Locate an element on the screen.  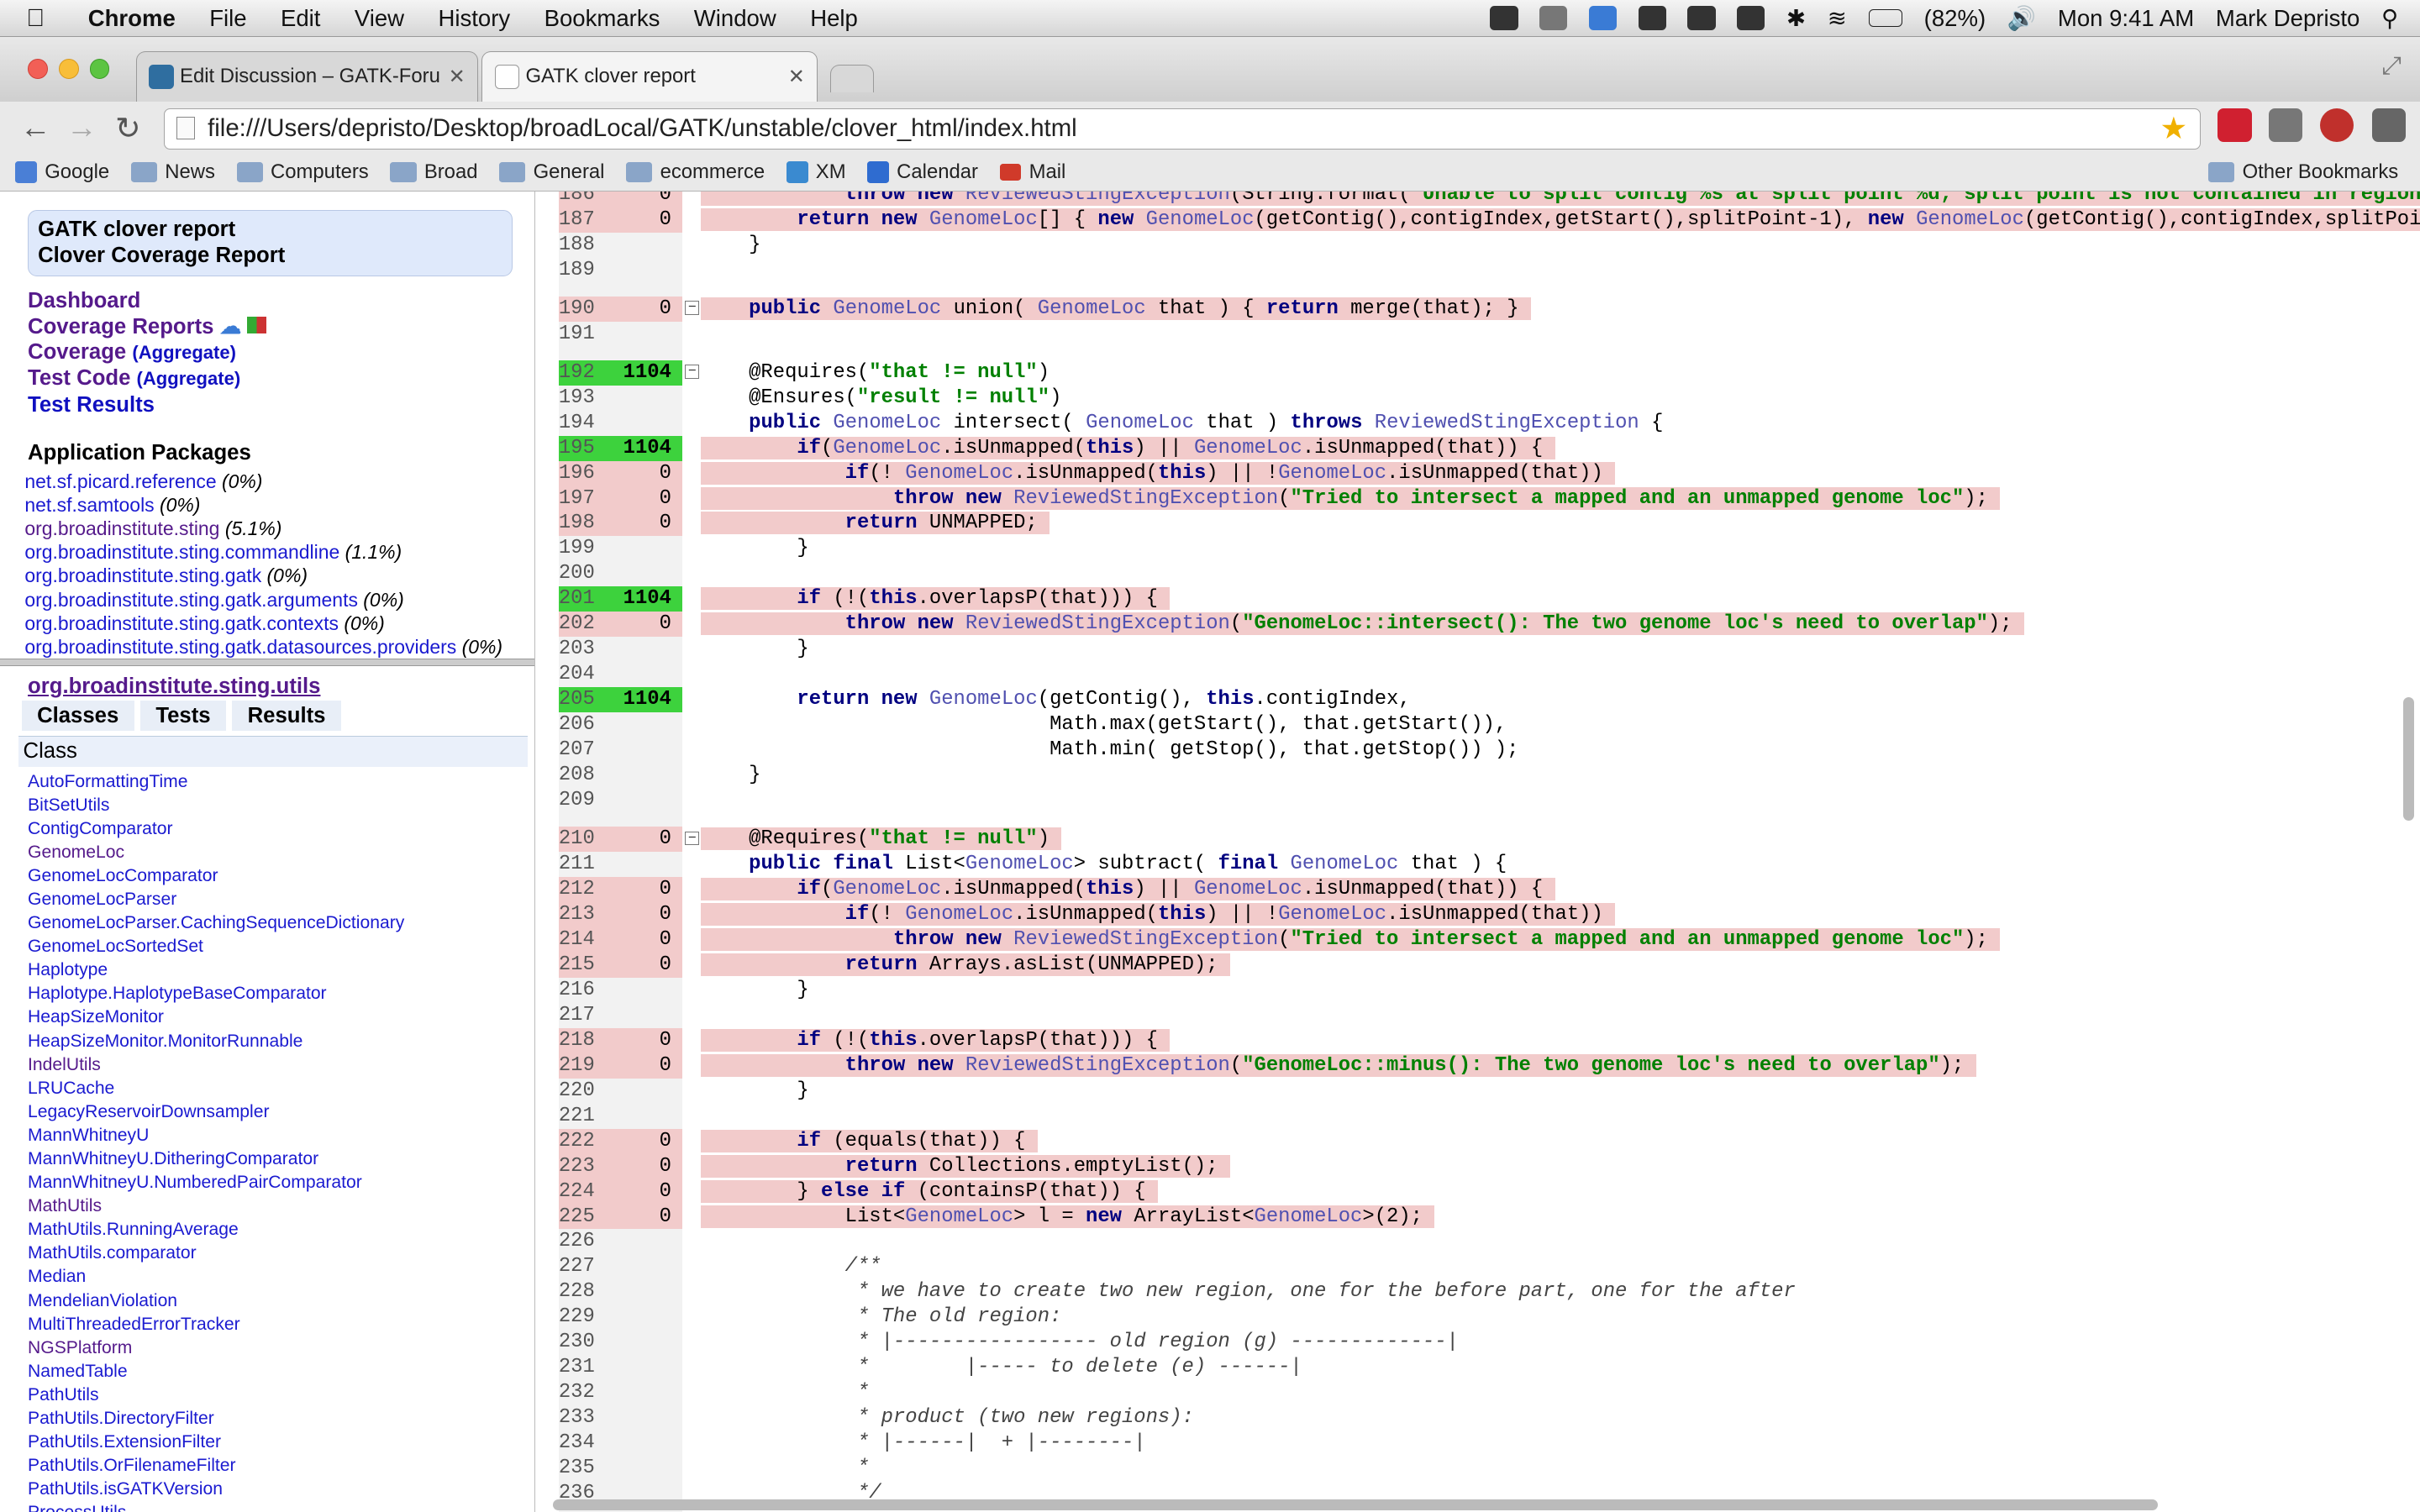
reload-button: ↻ is located at coordinates (128, 128).